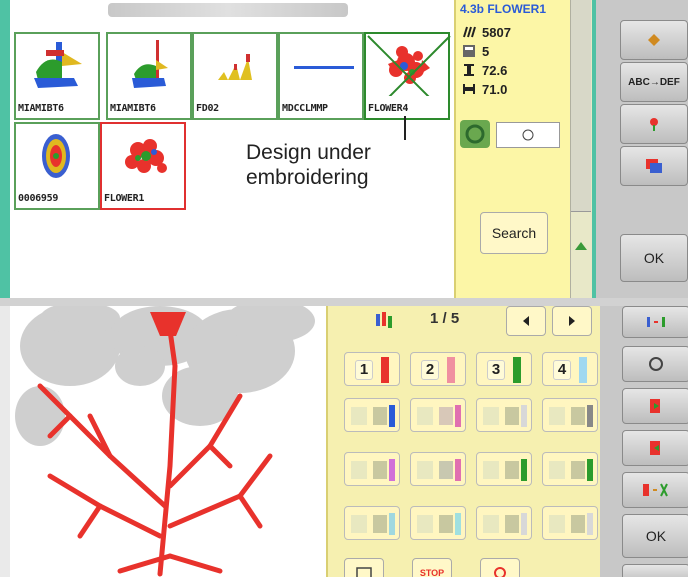 This screenshot has width=688, height=577. I want to click on needle-1-button: 1, so click(372, 369).